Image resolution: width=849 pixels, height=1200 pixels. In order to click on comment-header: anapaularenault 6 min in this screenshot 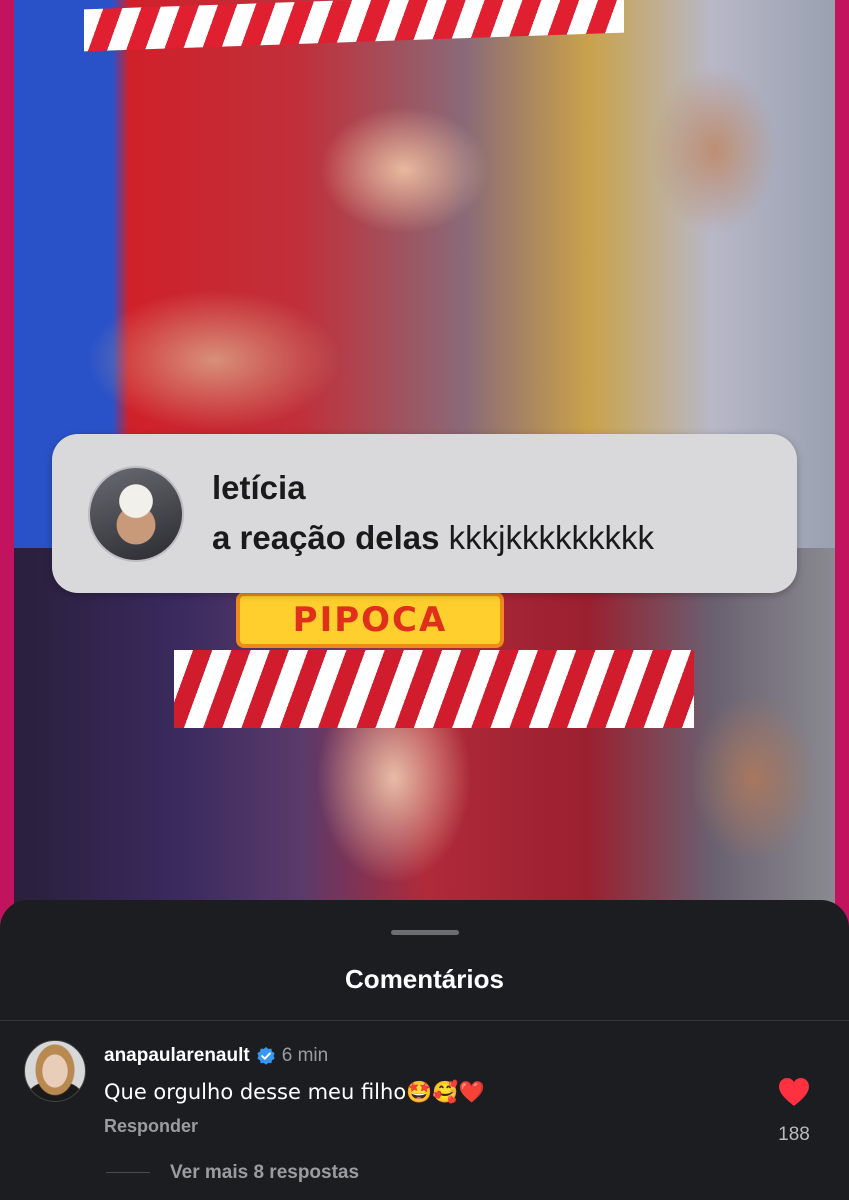, I will do `click(216, 1056)`.